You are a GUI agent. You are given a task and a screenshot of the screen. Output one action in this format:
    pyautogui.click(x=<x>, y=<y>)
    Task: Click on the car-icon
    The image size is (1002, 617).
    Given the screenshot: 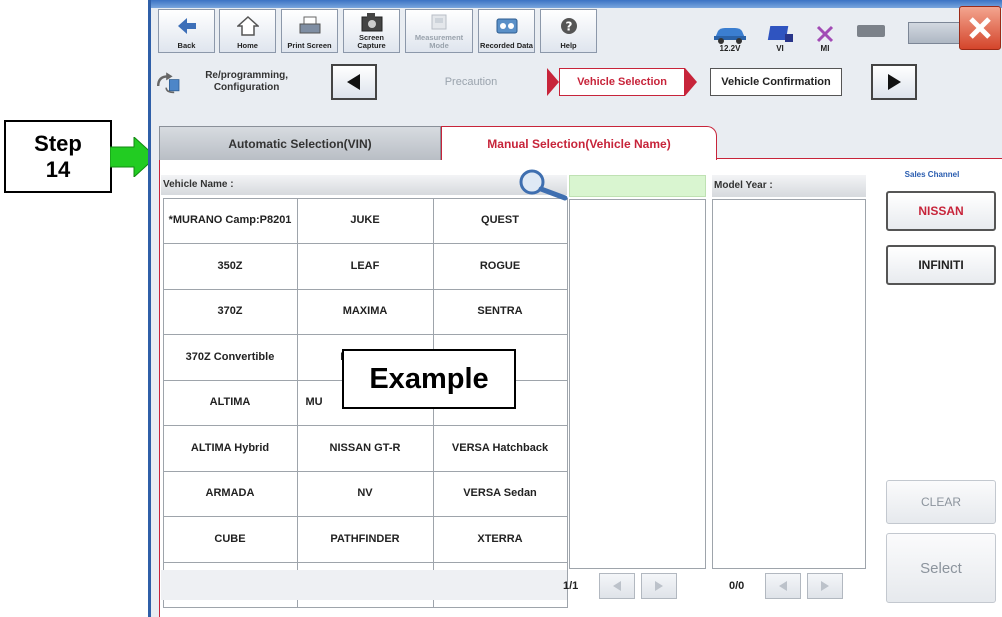 What is the action you would take?
    pyautogui.click(x=730, y=36)
    